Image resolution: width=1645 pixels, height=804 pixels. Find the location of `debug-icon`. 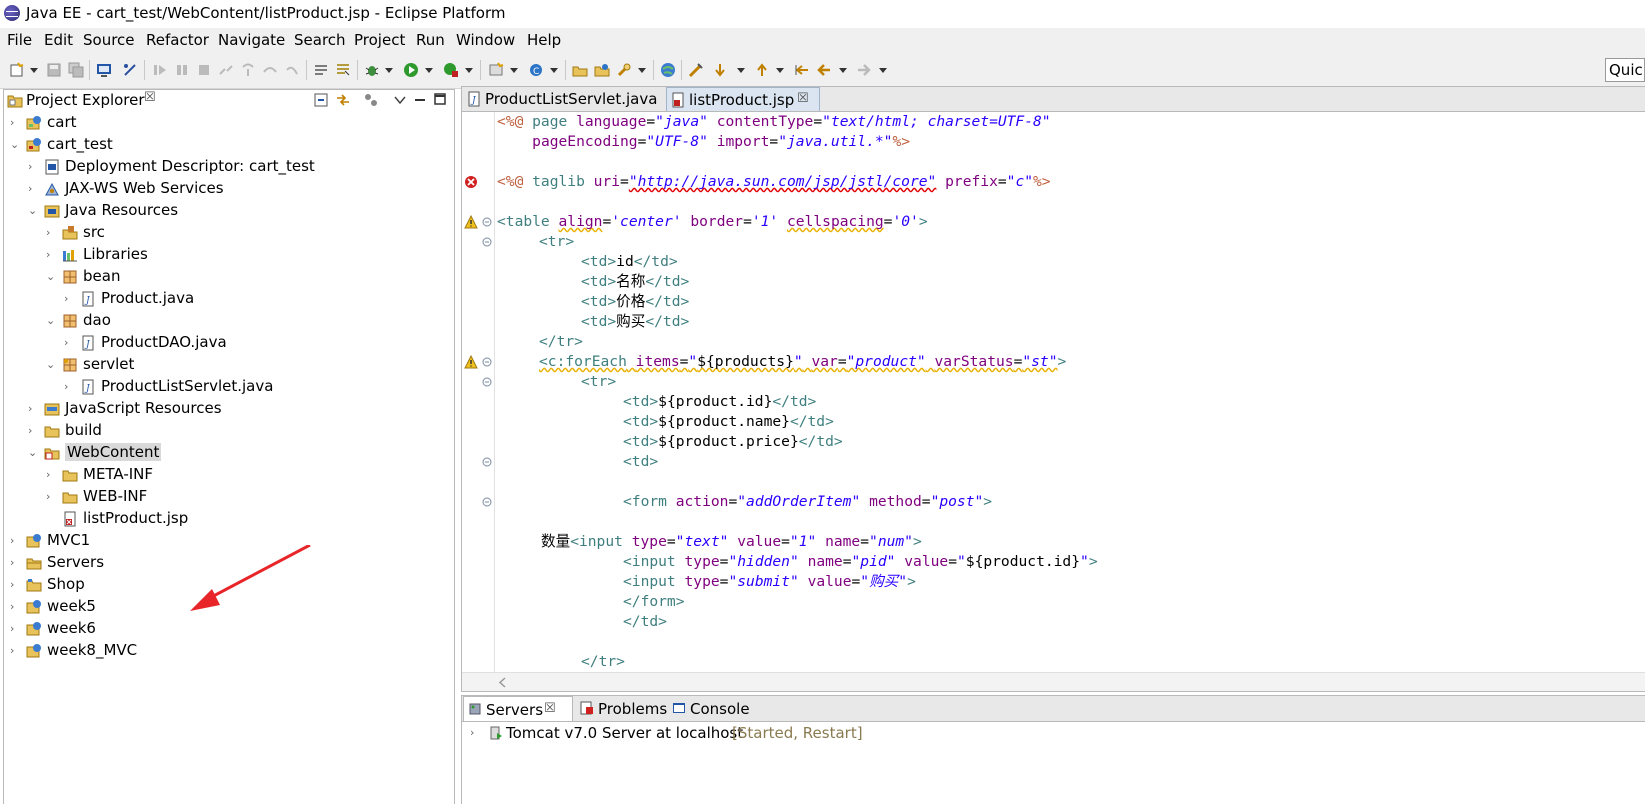

debug-icon is located at coordinates (372, 70).